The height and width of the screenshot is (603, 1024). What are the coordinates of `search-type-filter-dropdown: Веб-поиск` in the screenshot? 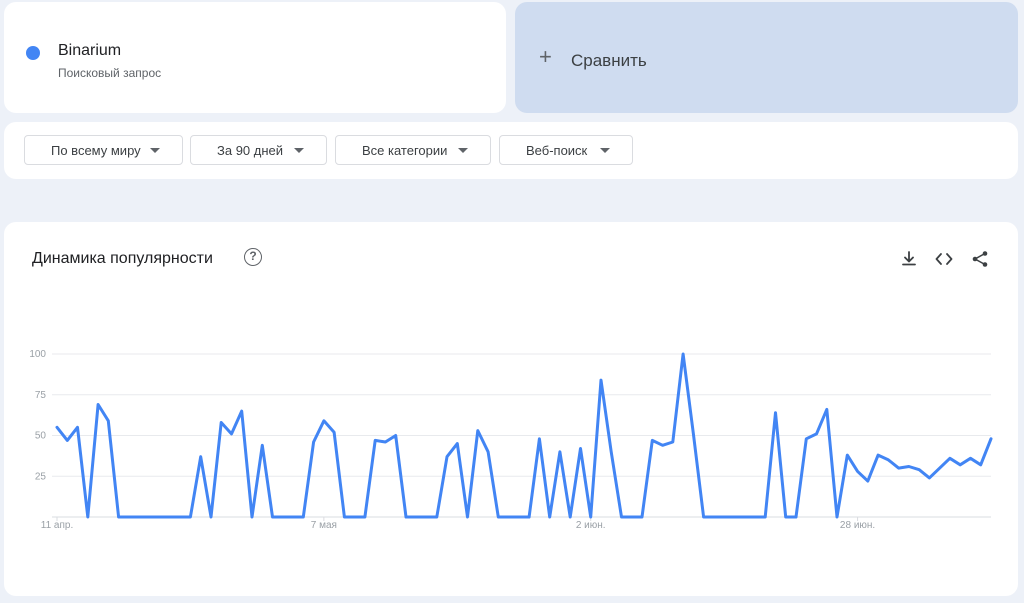 It's located at (566, 150).